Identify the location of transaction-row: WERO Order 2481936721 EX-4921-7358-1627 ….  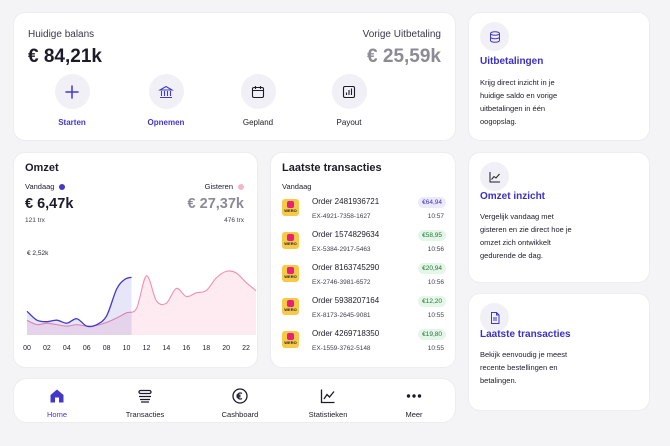
(364, 212).